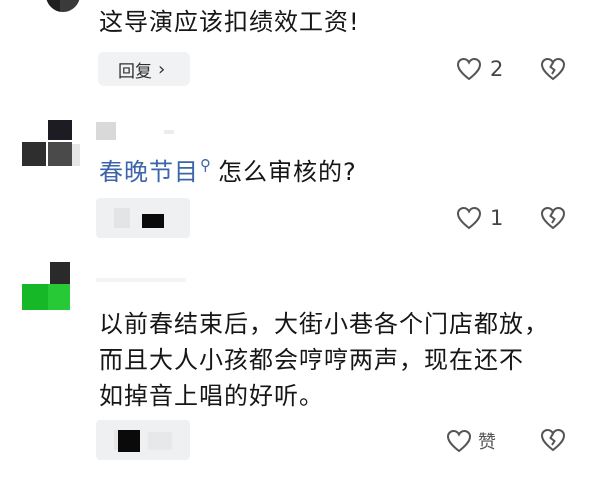 The width and height of the screenshot is (600, 491). I want to click on mention-link: 春晚节目, so click(149, 172).